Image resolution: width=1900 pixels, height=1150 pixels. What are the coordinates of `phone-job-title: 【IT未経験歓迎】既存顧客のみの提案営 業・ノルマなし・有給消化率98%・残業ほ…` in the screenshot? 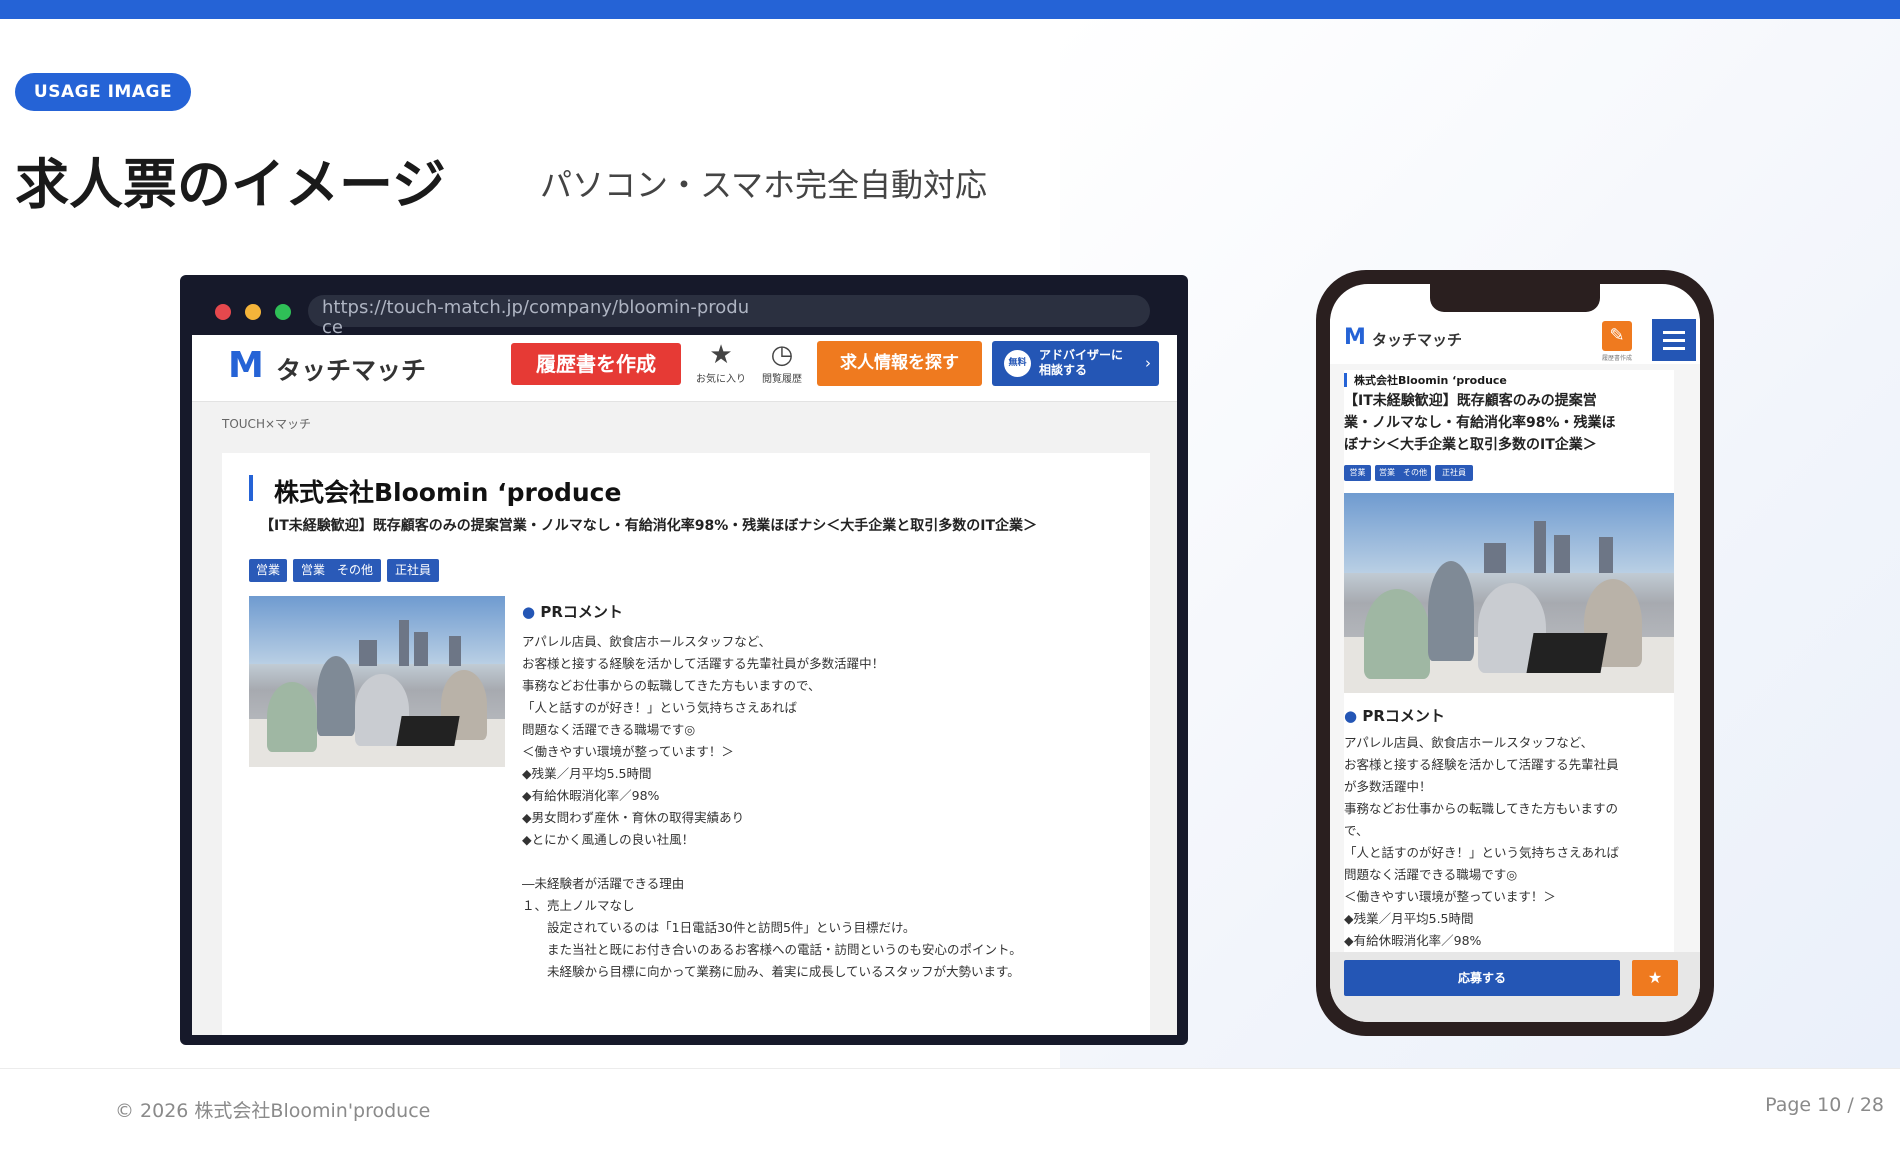 It's located at (1480, 423).